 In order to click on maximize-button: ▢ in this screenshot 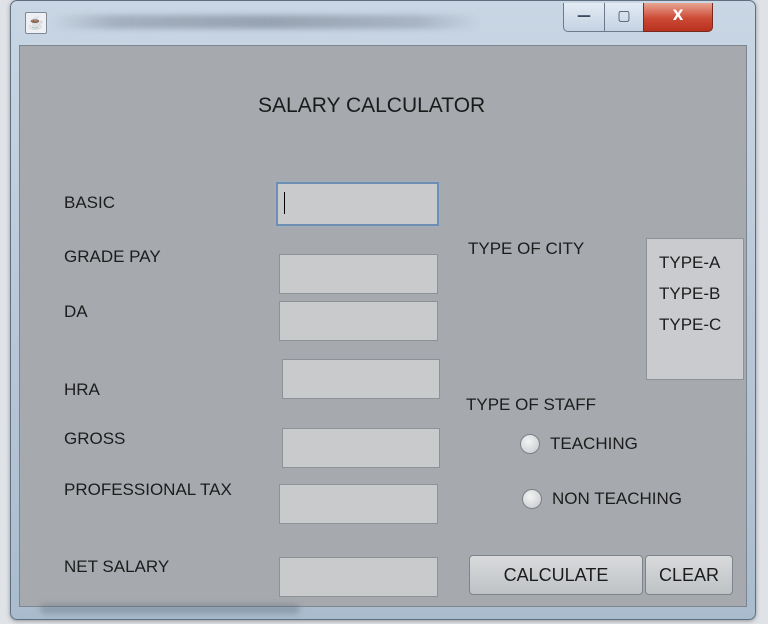, I will do `click(624, 17)`.